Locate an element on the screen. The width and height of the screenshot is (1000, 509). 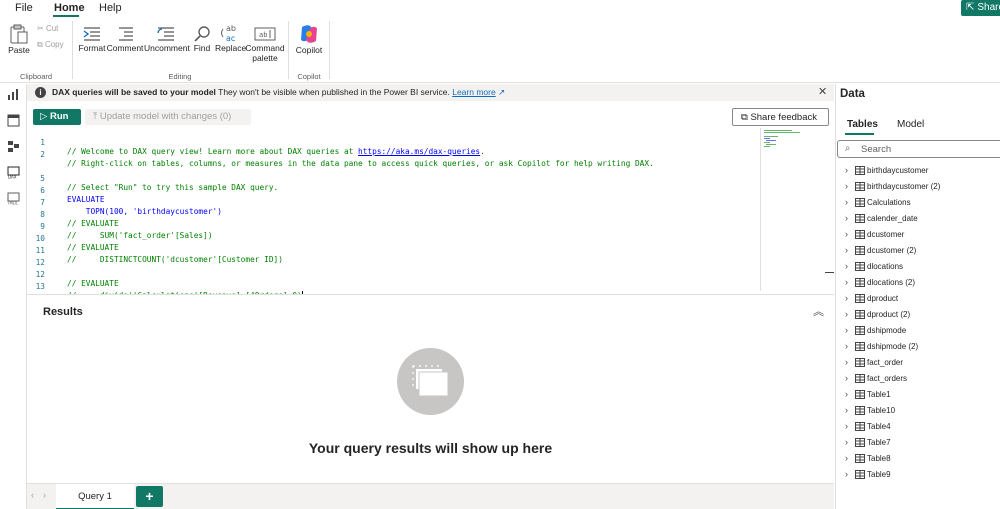
table-name: Calculations is located at coordinates (889, 202).